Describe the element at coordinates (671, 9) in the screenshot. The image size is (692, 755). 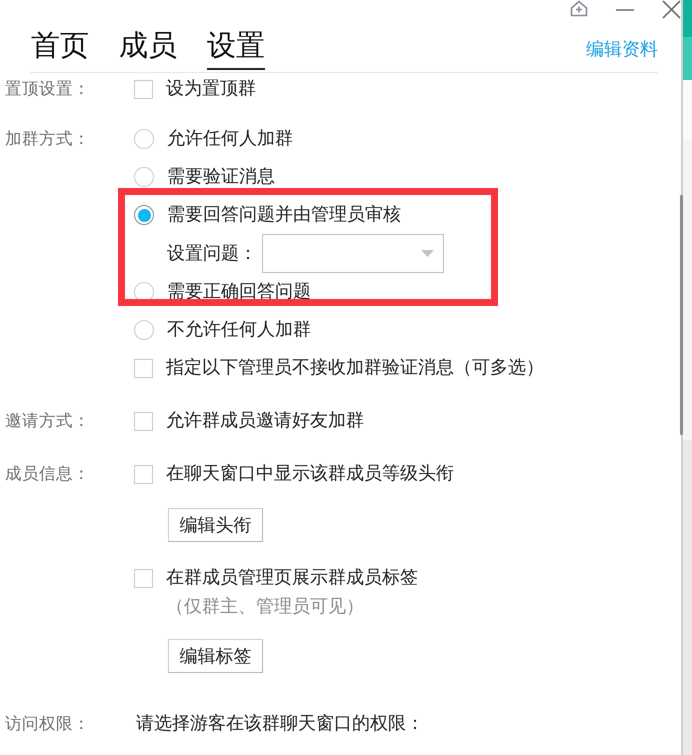
I see `close-icon` at that location.